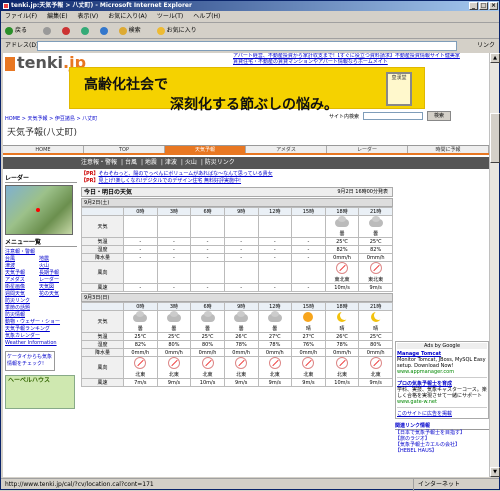 This screenshot has width=500, height=491. Describe the element at coordinates (131, 162) in the screenshot. I see `subnav-typhoon: 台風` at that location.